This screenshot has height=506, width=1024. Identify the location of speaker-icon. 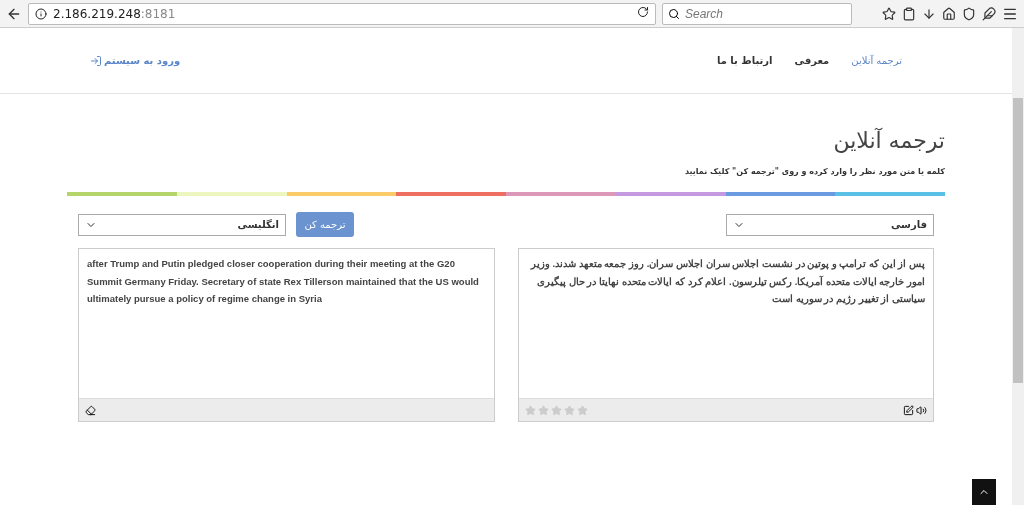
(921, 410).